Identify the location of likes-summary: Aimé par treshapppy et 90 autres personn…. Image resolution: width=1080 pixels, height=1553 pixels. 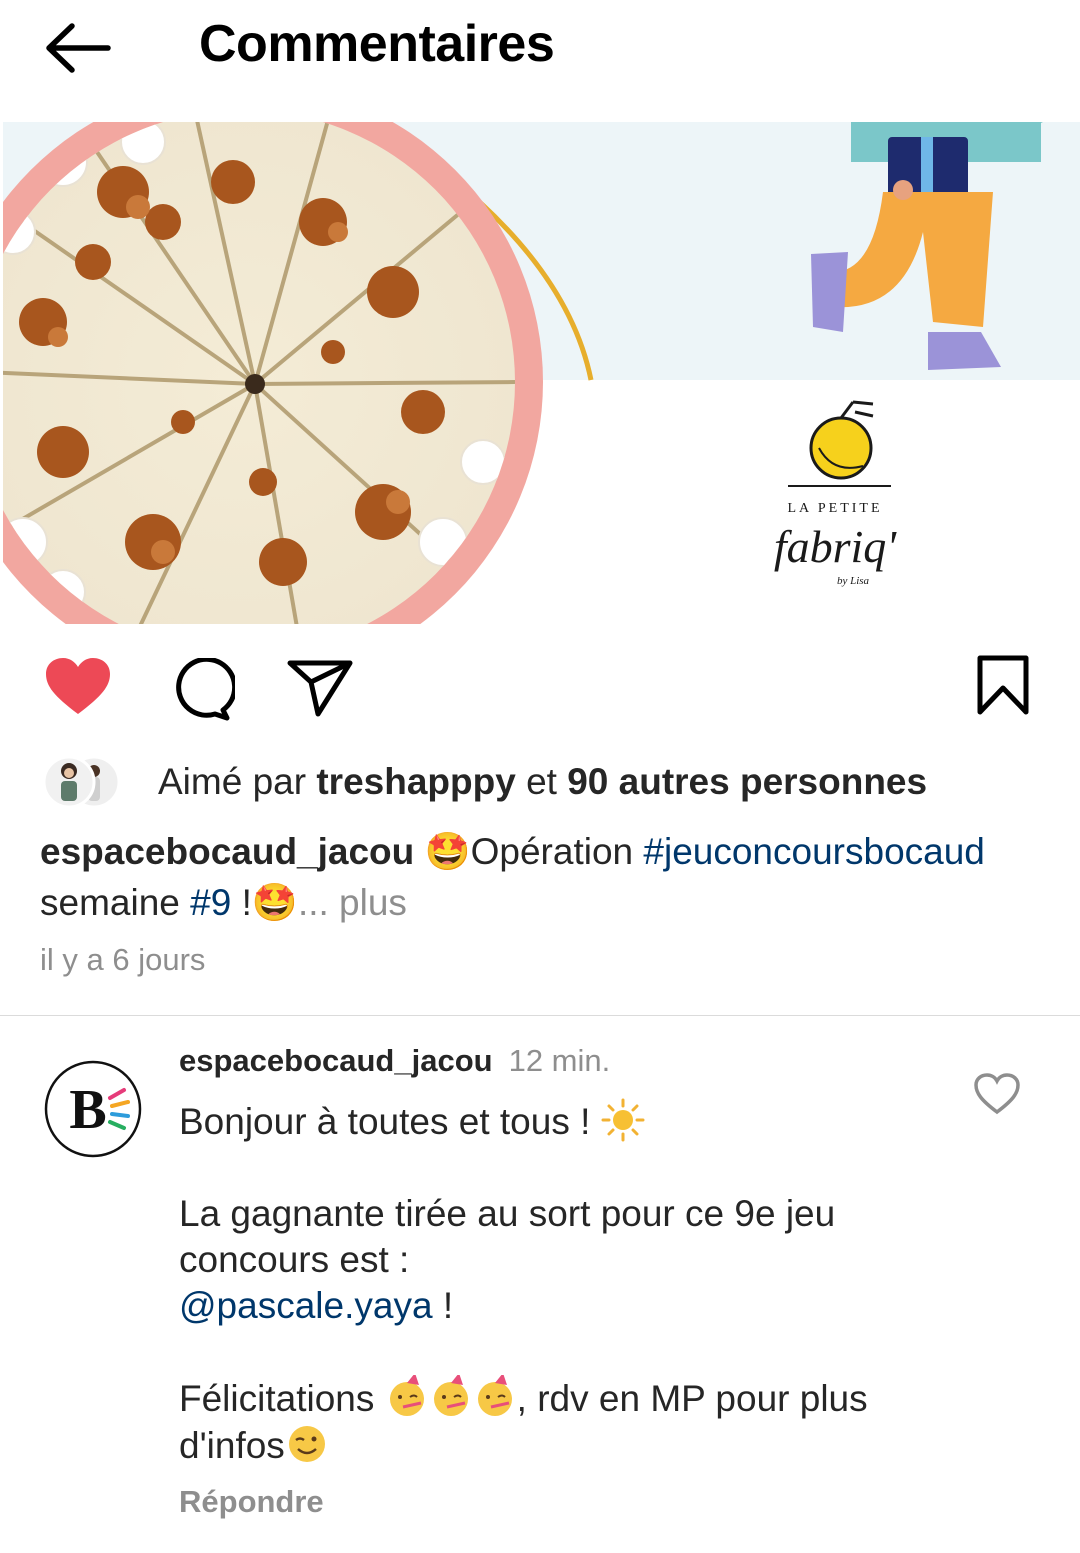
(543, 783).